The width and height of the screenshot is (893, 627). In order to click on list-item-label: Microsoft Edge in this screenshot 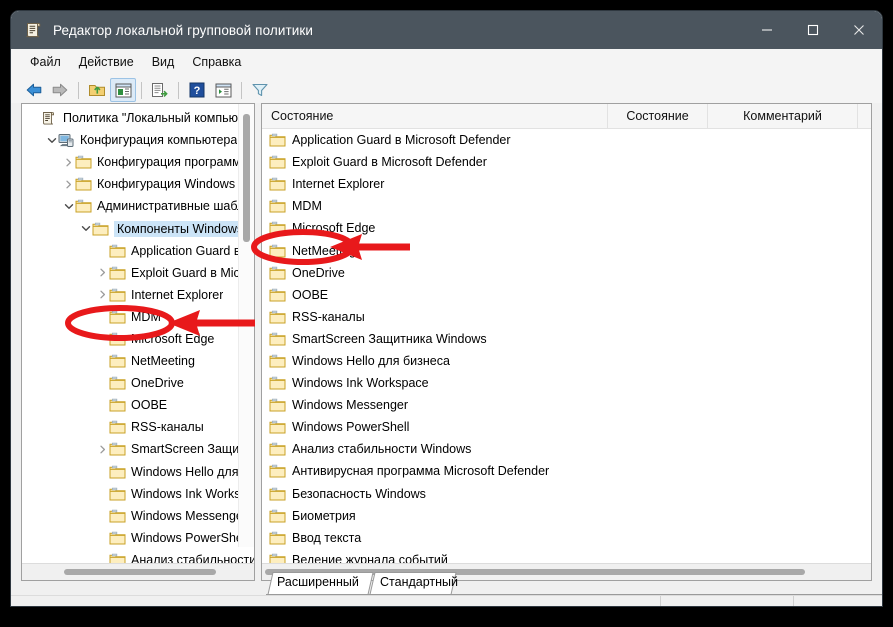, I will do `click(334, 228)`.